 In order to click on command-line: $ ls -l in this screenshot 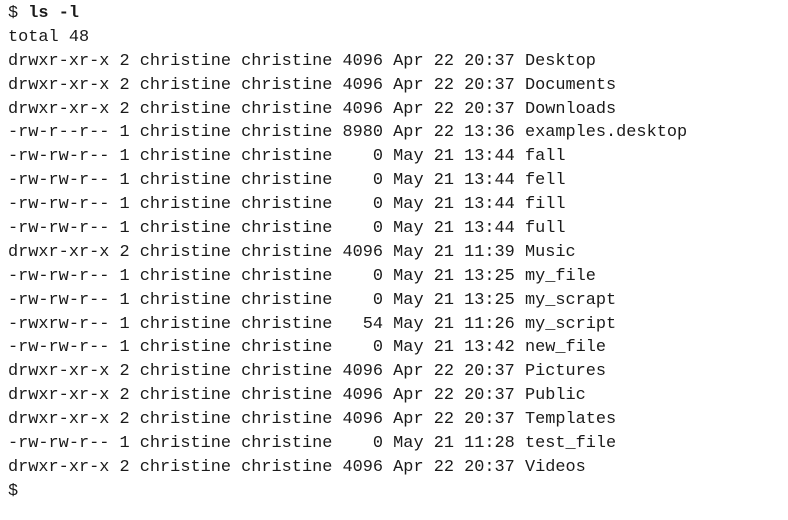, I will do `click(398, 14)`.